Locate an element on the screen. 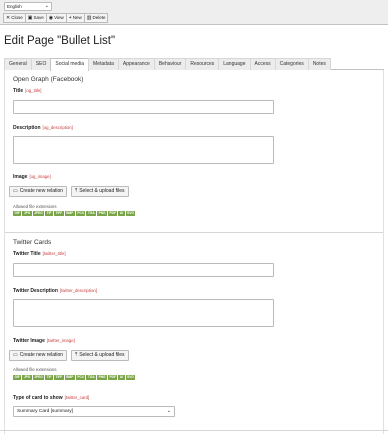 The image size is (388, 434). og-image-code: [og_image] is located at coordinates (40, 176).